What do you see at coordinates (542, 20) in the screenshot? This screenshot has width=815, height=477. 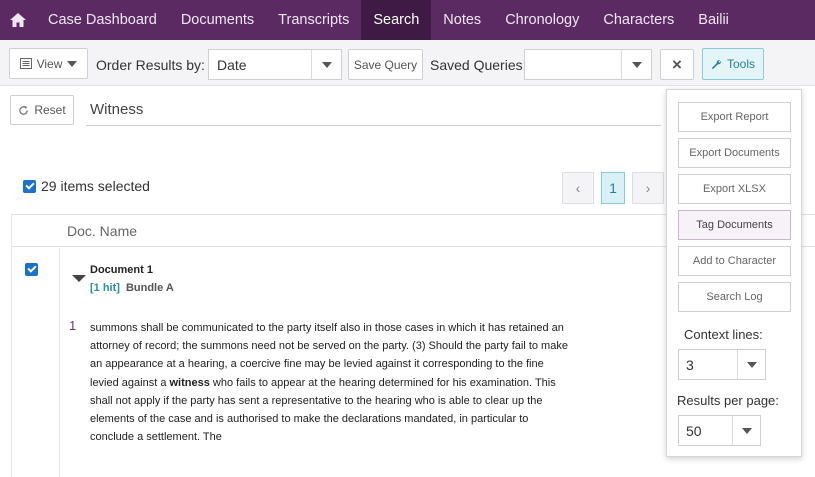 I see `nav-chronology: Chronology` at bounding box center [542, 20].